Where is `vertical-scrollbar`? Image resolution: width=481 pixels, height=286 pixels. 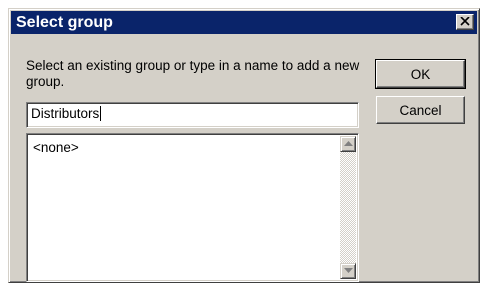
vertical-scrollbar is located at coordinates (348, 207).